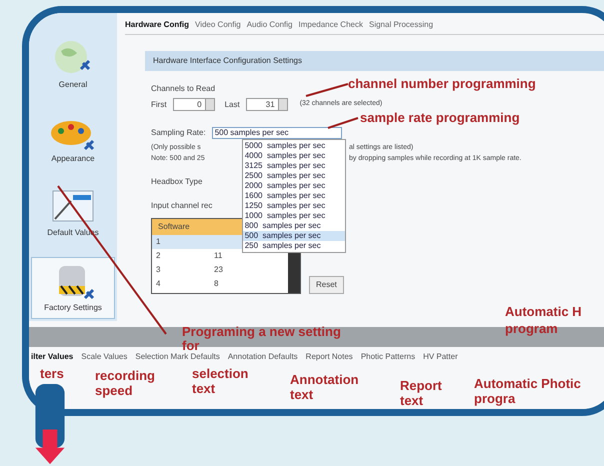  Describe the element at coordinates (73, 288) in the screenshot. I see `sidebar-item: Factory Settings` at that location.